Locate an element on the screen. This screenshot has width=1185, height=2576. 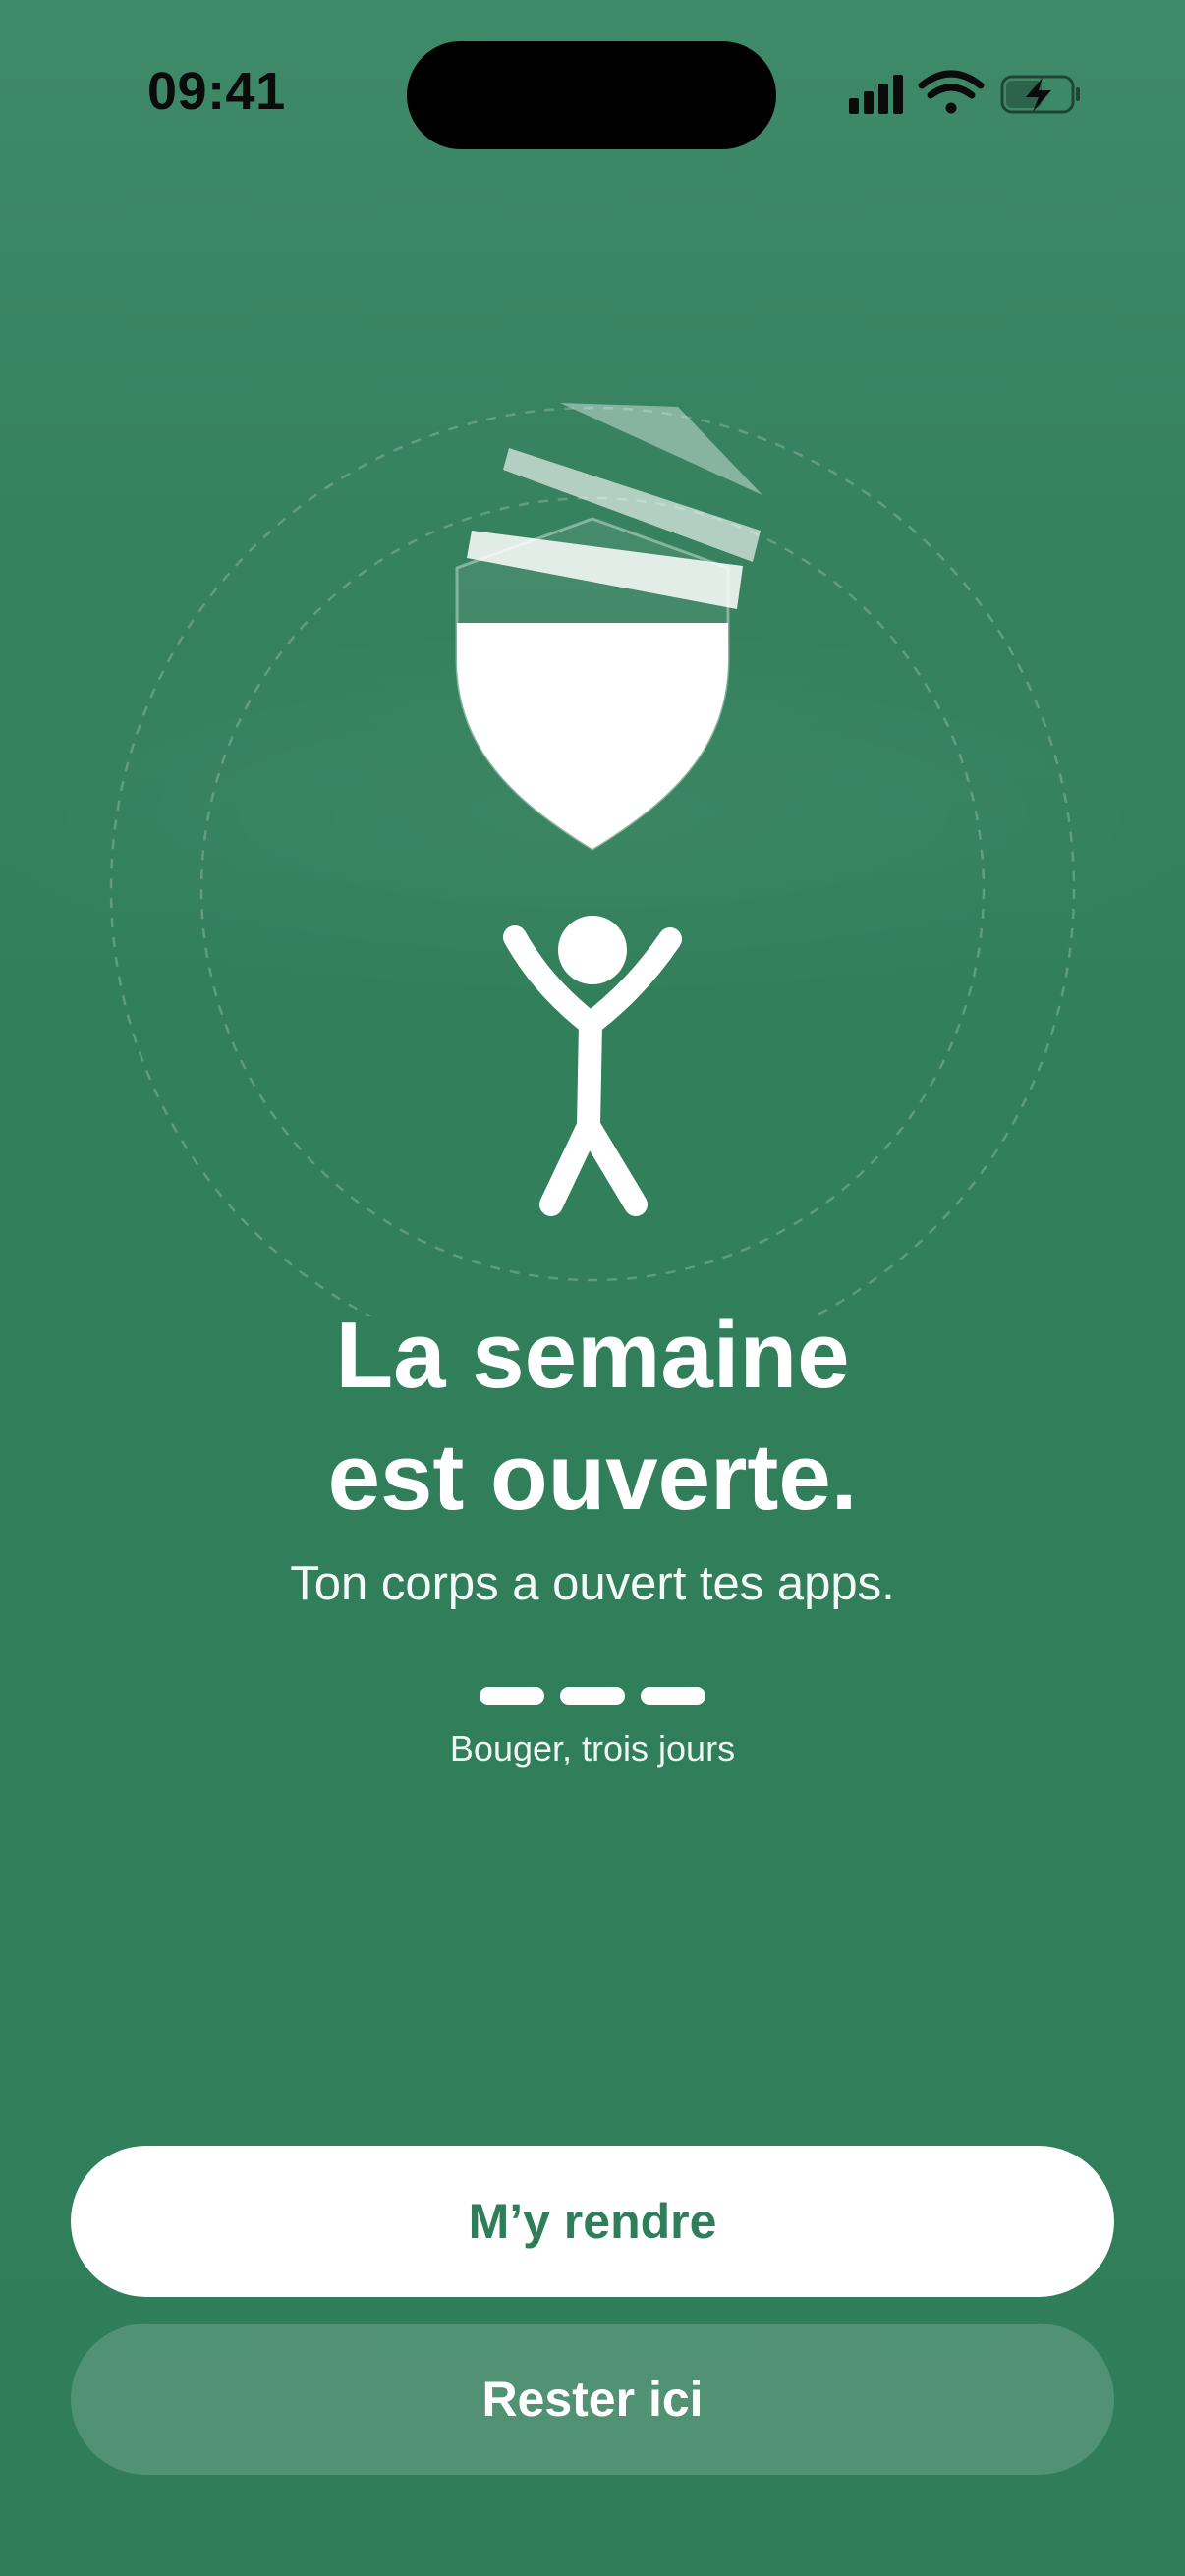
subtitle: Ton corps a ouvert tes apps. is located at coordinates (592, 1583).